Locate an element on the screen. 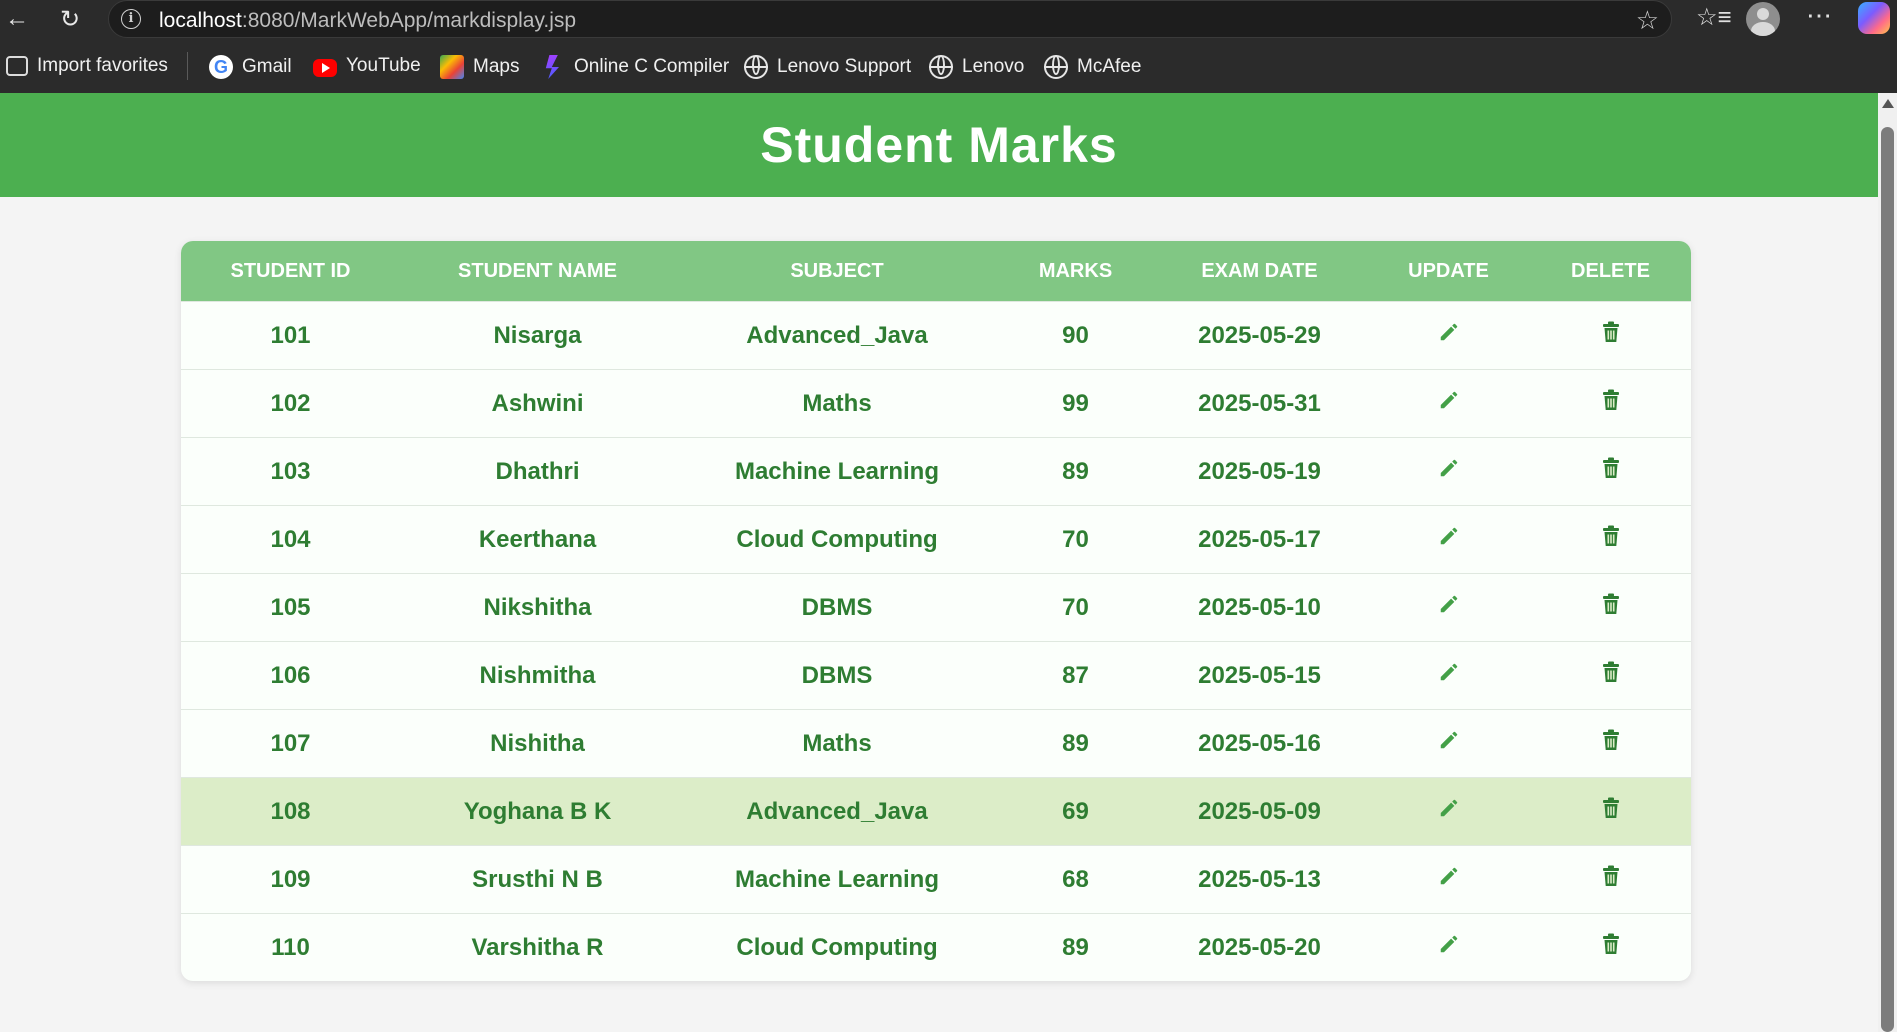 This screenshot has height=1032, width=1897. column-header-student-id: Student ID is located at coordinates (290, 271).